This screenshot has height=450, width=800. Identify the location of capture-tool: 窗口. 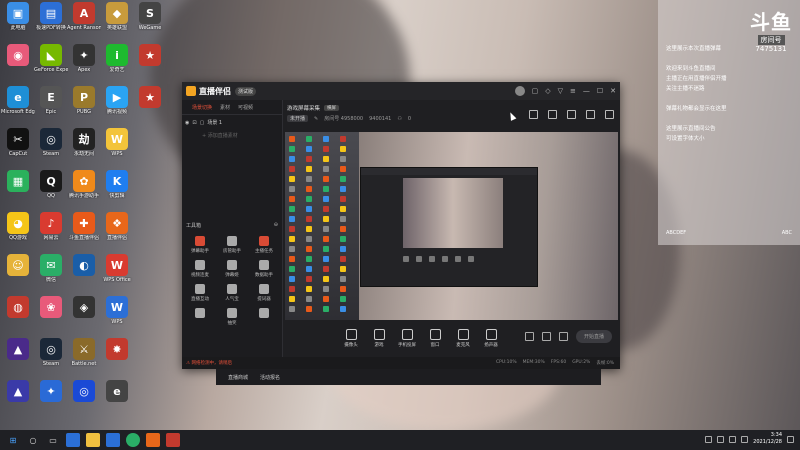
(435, 338).